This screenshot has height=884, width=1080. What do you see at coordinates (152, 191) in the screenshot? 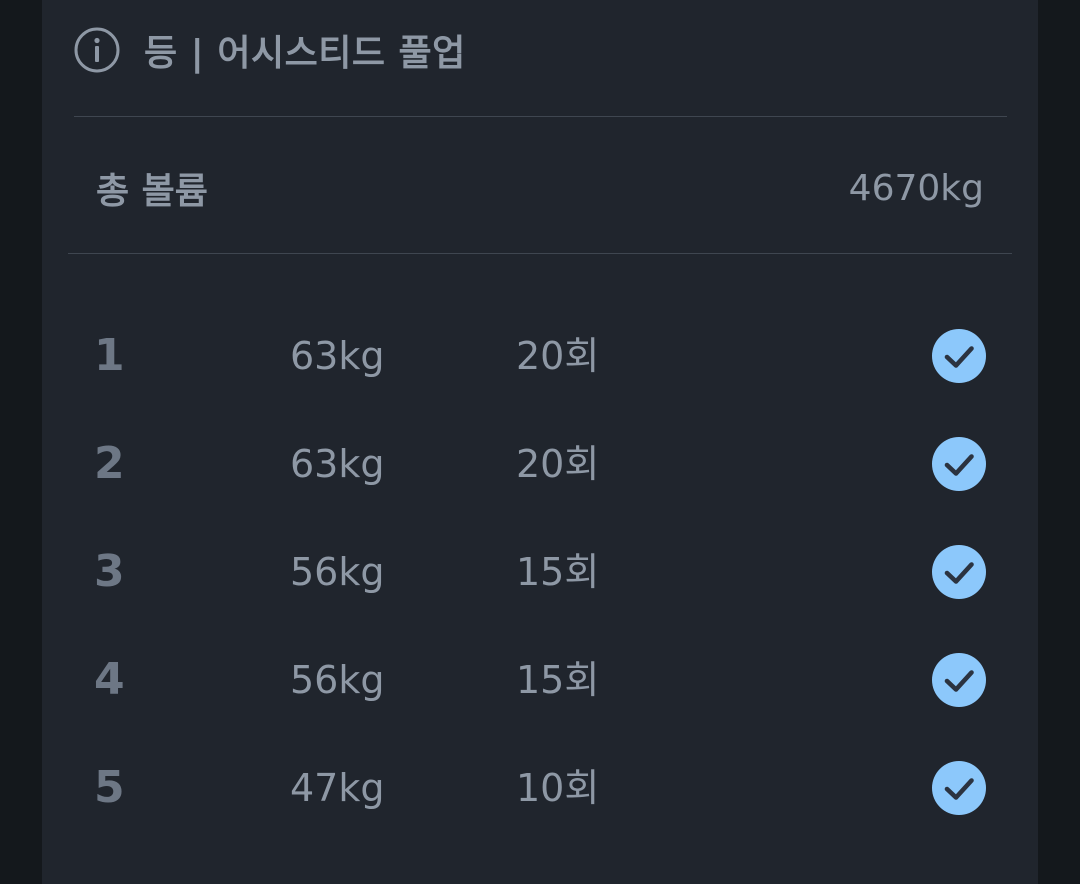
I see `total-volume-label: 총 볼륨` at bounding box center [152, 191].